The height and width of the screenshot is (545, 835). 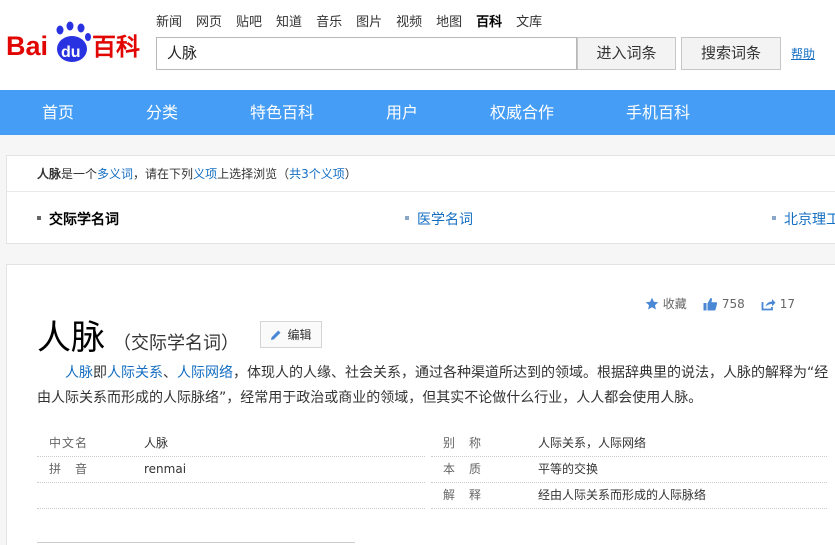 I want to click on help-link: 帮助, so click(x=803, y=53).